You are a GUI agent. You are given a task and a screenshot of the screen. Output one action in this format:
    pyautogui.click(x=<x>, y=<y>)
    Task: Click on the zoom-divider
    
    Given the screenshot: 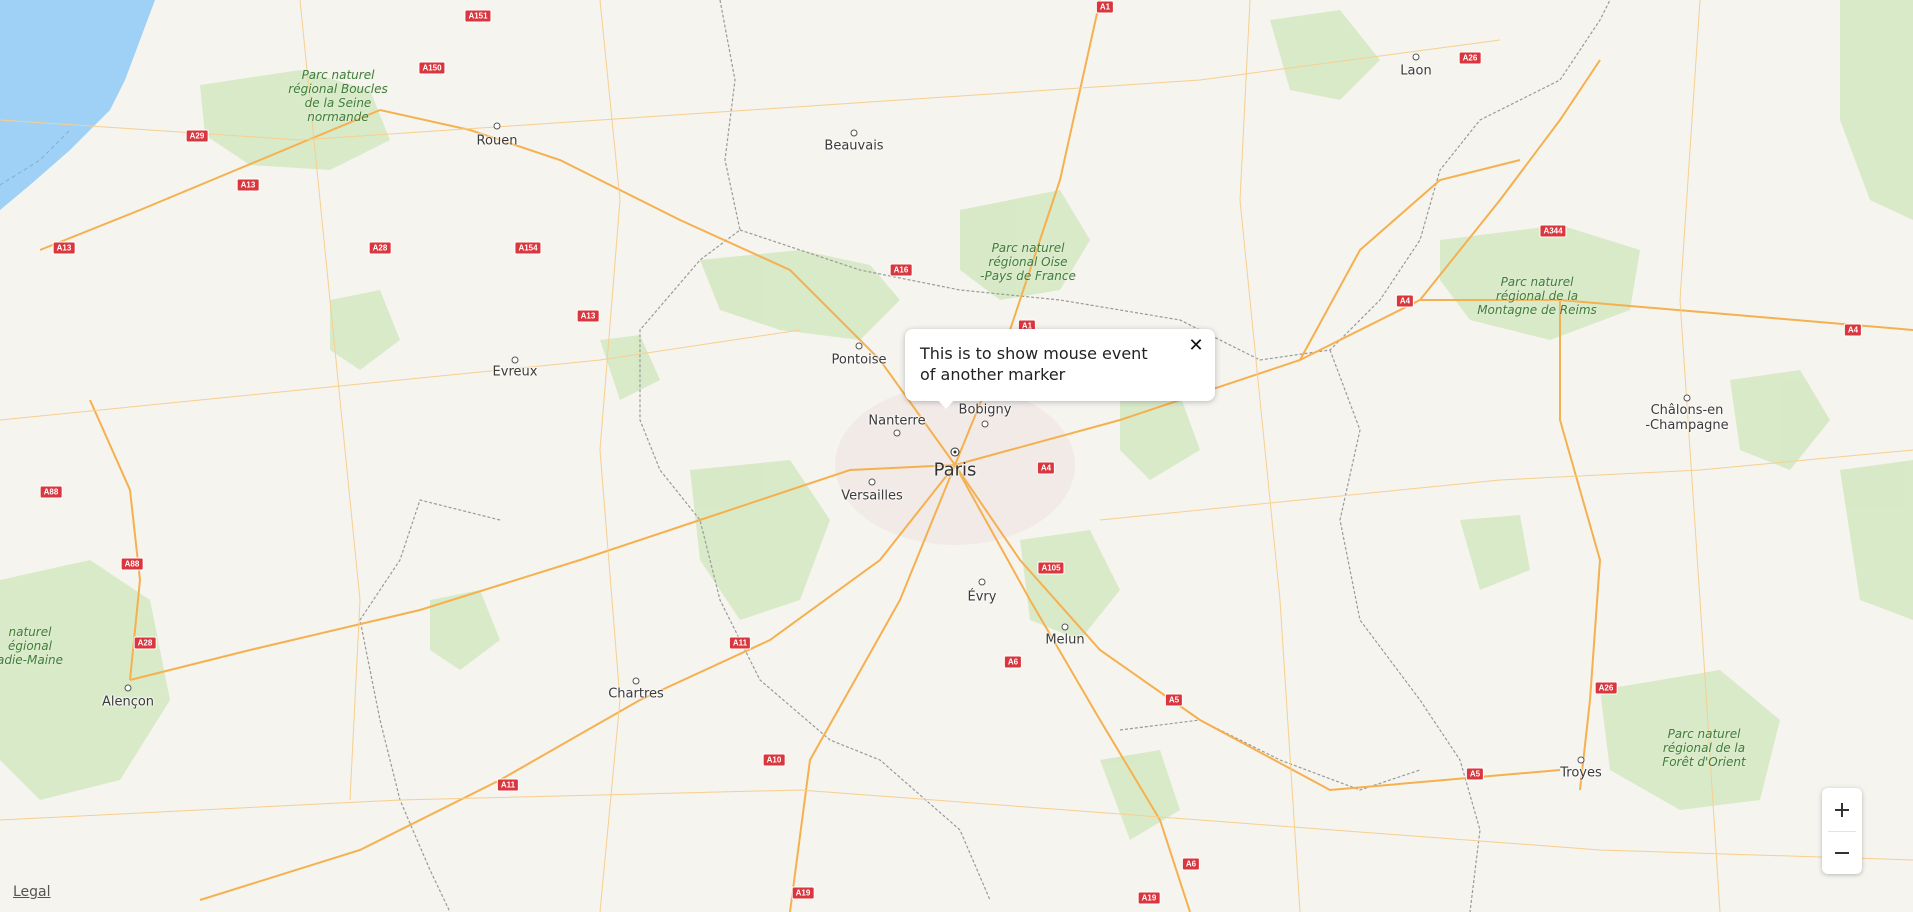 What is the action you would take?
    pyautogui.click(x=1842, y=831)
    